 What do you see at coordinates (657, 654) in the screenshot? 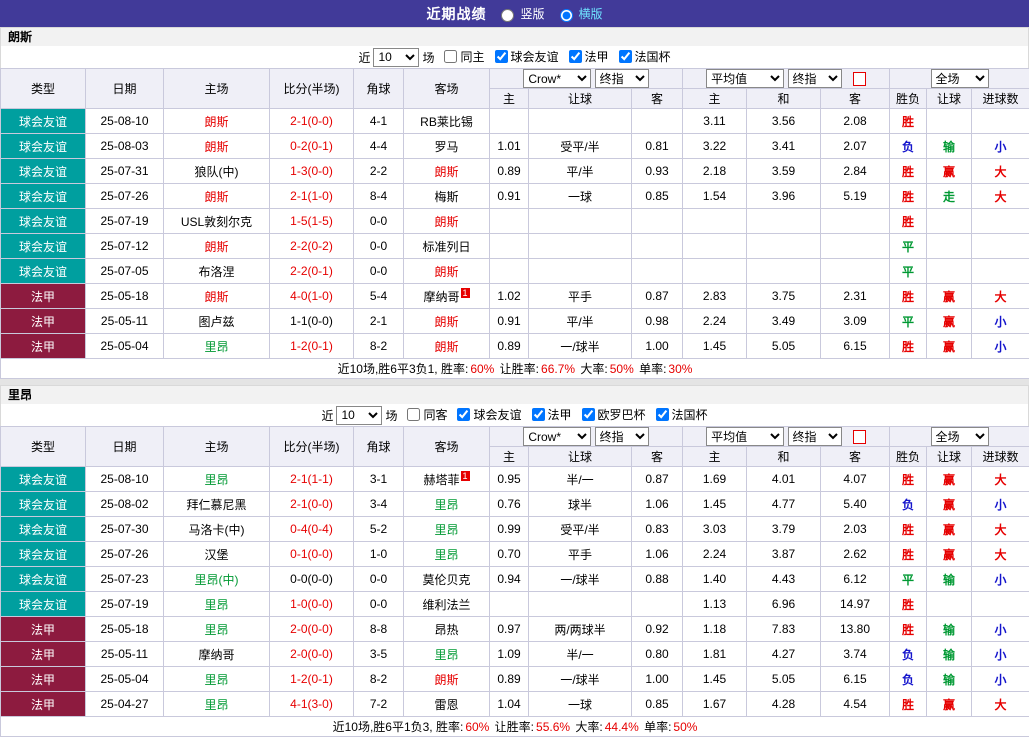
I see `odds-away: 0.80` at bounding box center [657, 654].